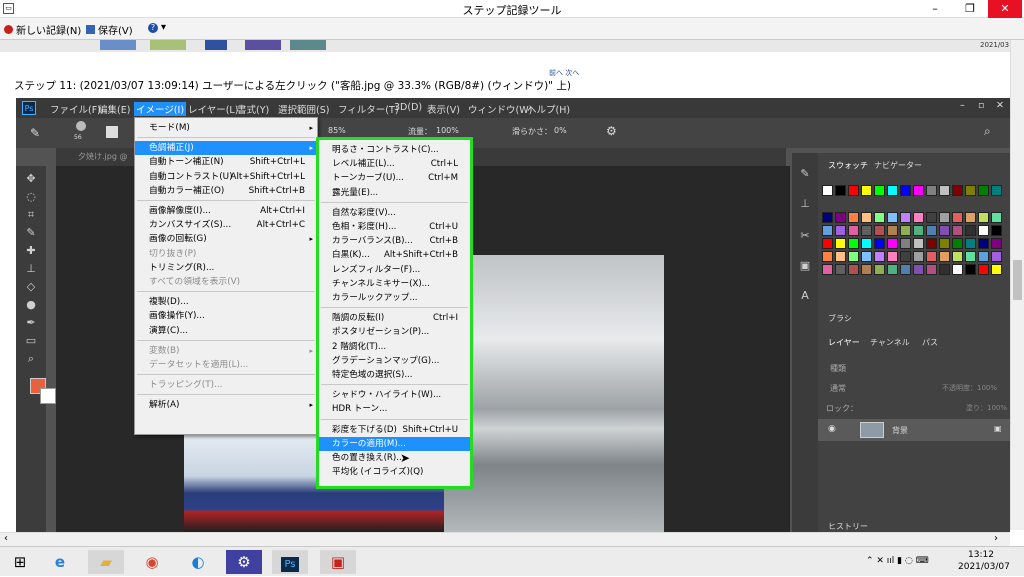  I want to click on background-color, so click(48, 396).